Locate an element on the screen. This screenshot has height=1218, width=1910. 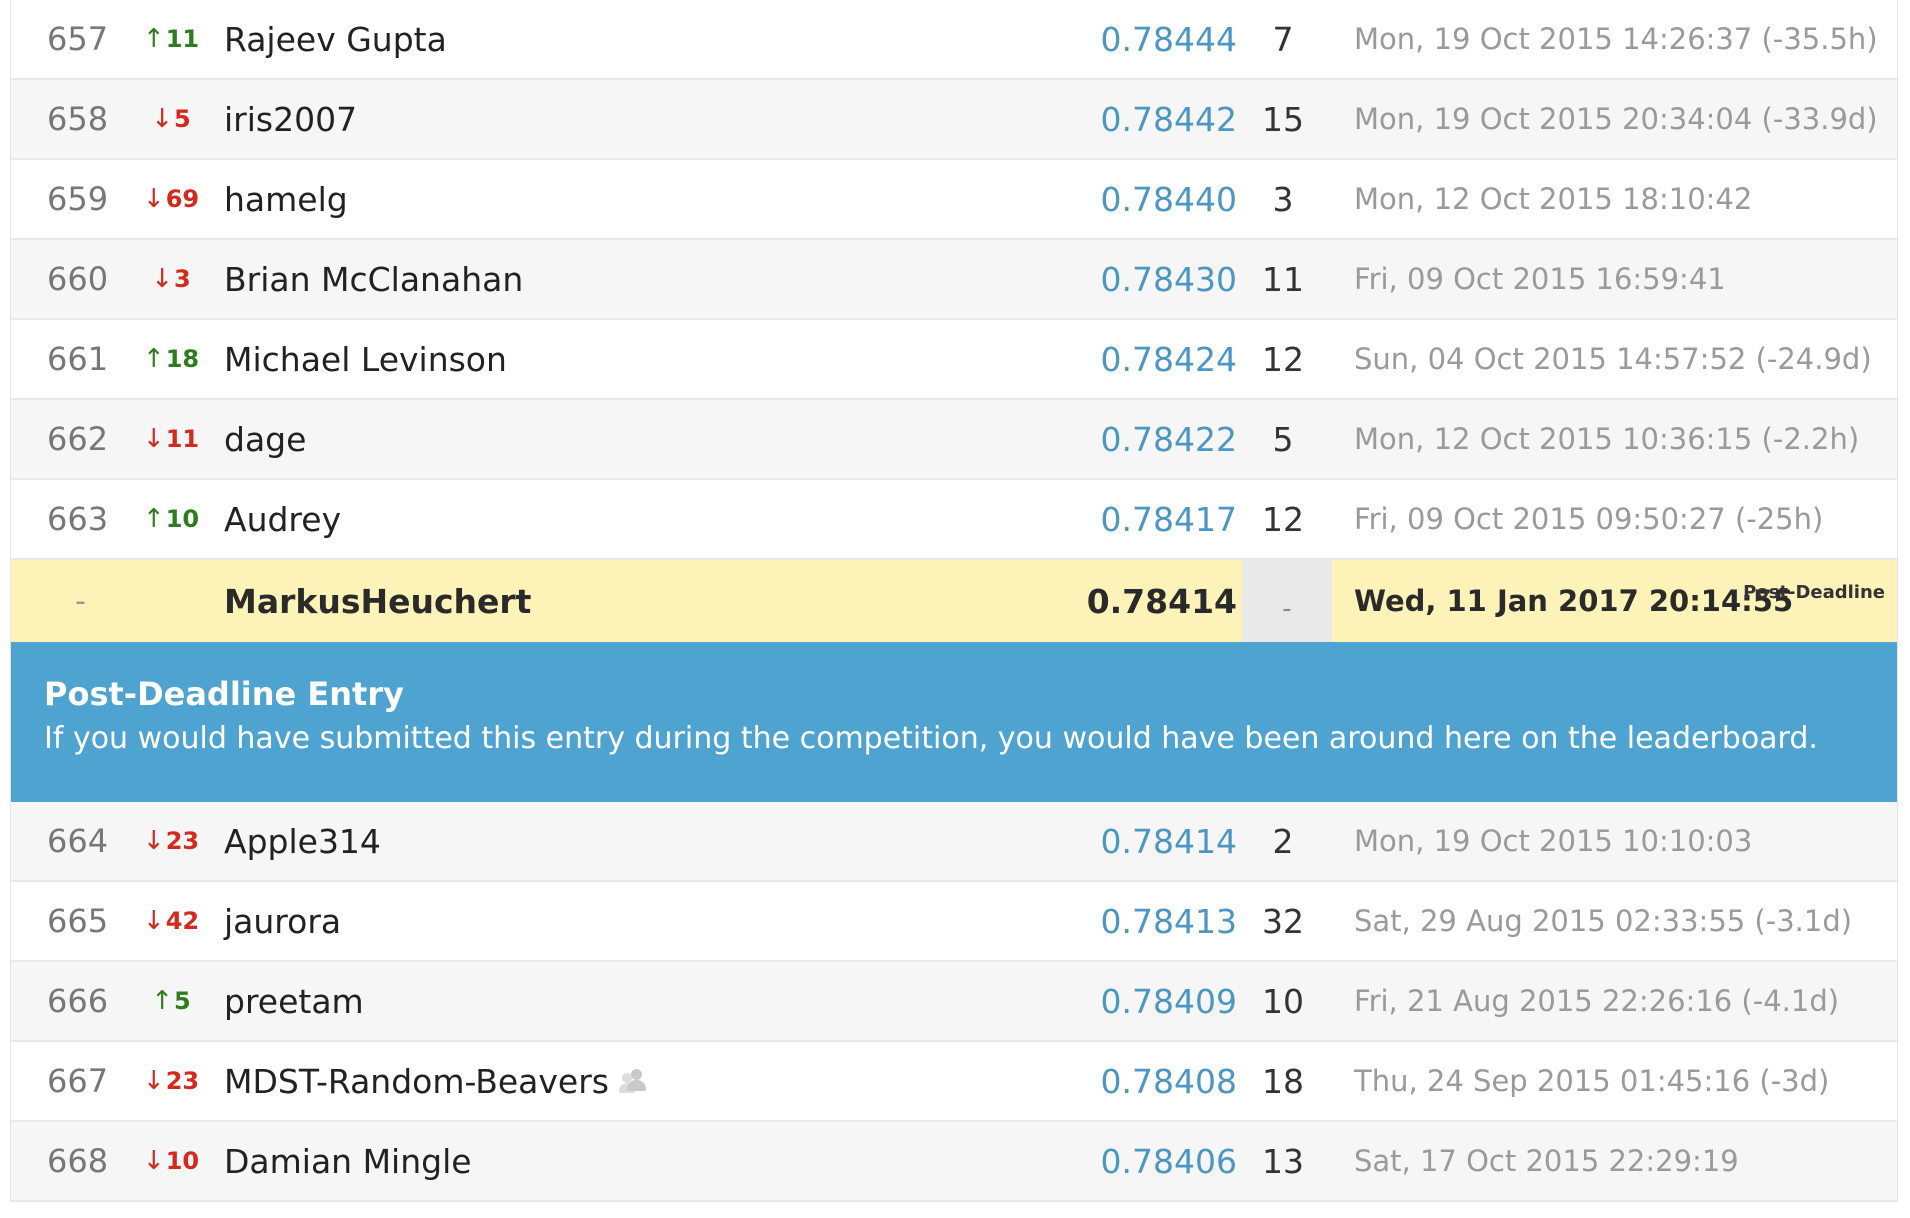
rank-cell: 660 is located at coordinates (78, 279).